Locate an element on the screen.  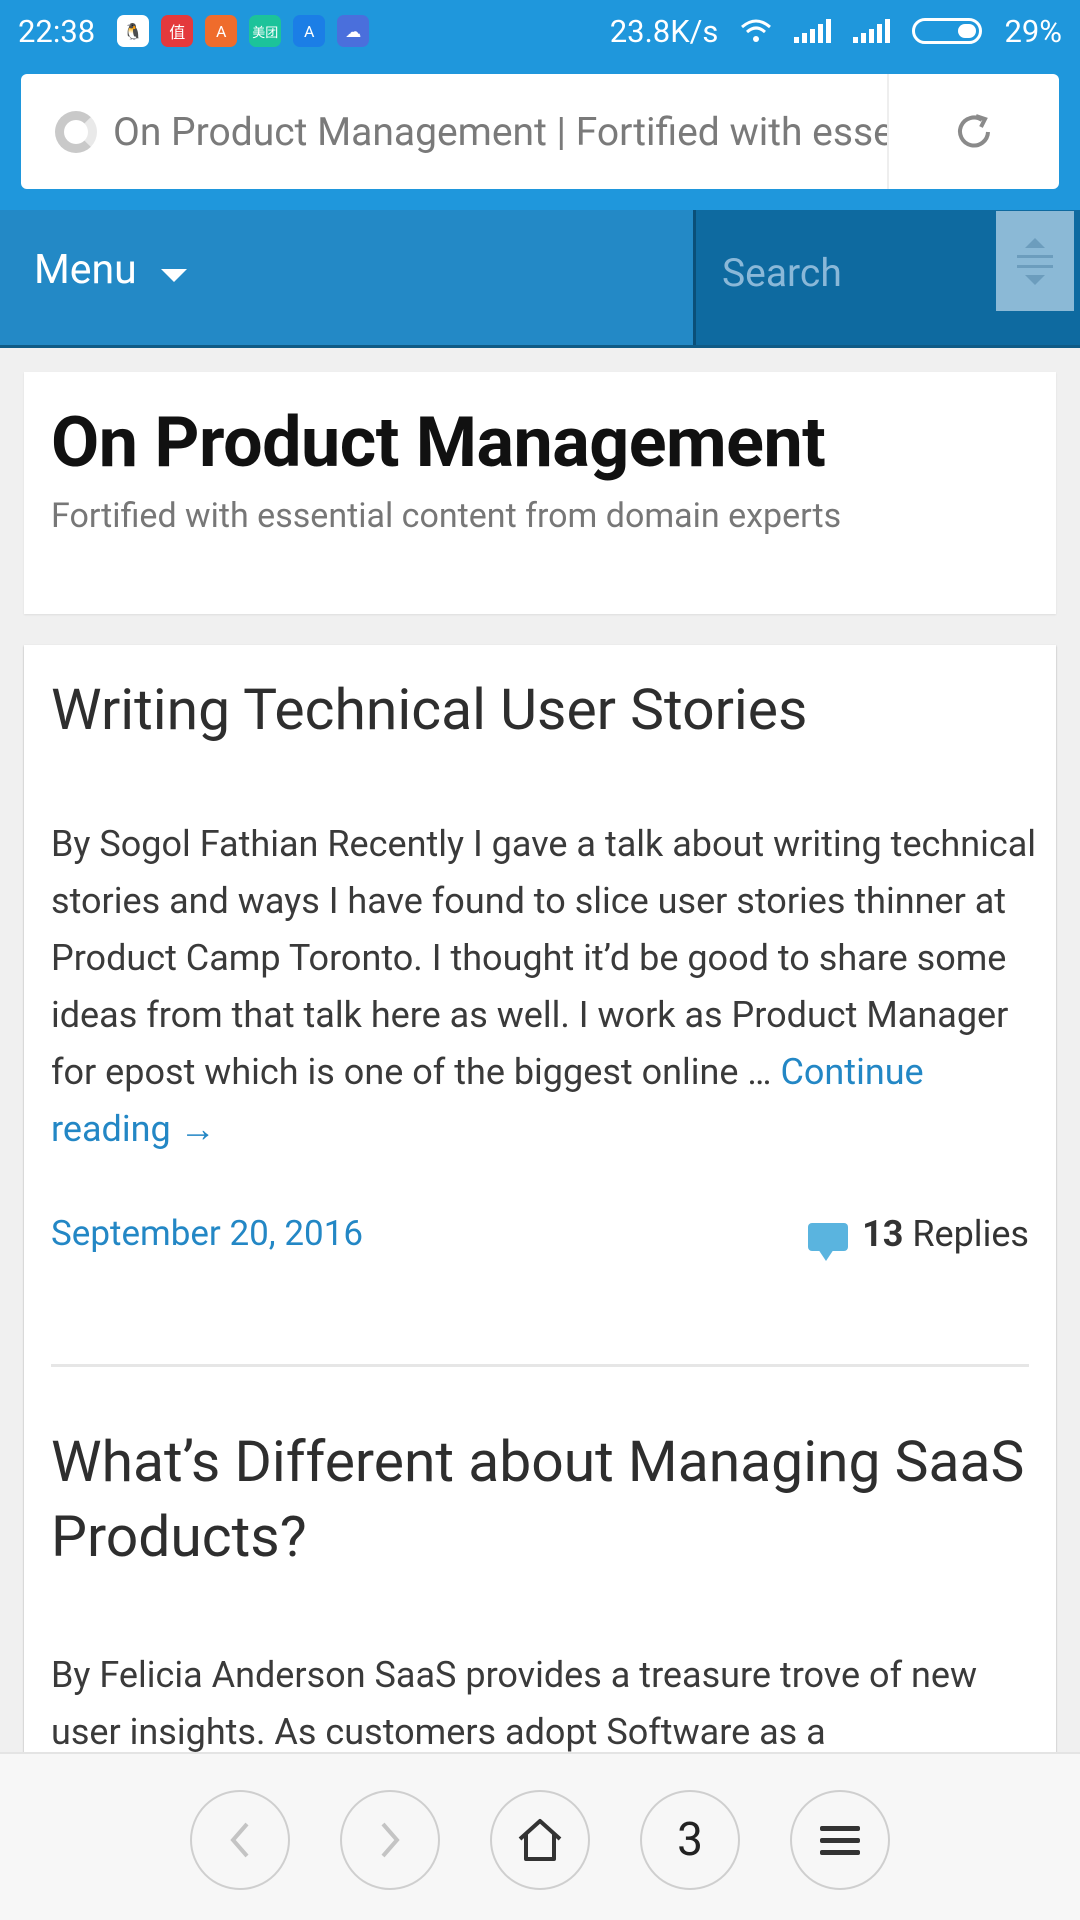
browser-bottom-bar: 3 is located at coordinates (540, 1836).